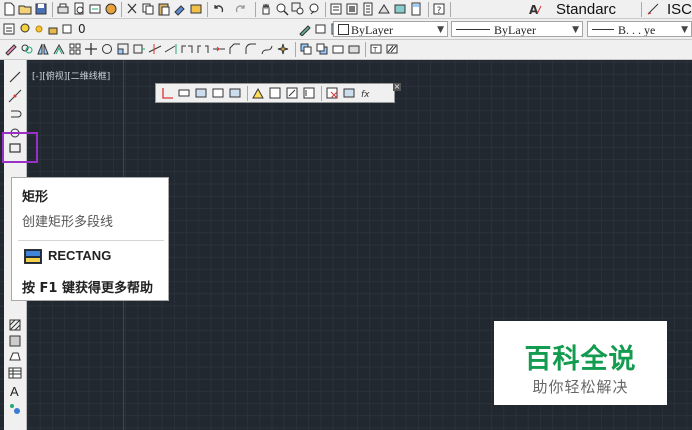 The width and height of the screenshot is (692, 430). I want to click on array-icon, so click(75, 49).